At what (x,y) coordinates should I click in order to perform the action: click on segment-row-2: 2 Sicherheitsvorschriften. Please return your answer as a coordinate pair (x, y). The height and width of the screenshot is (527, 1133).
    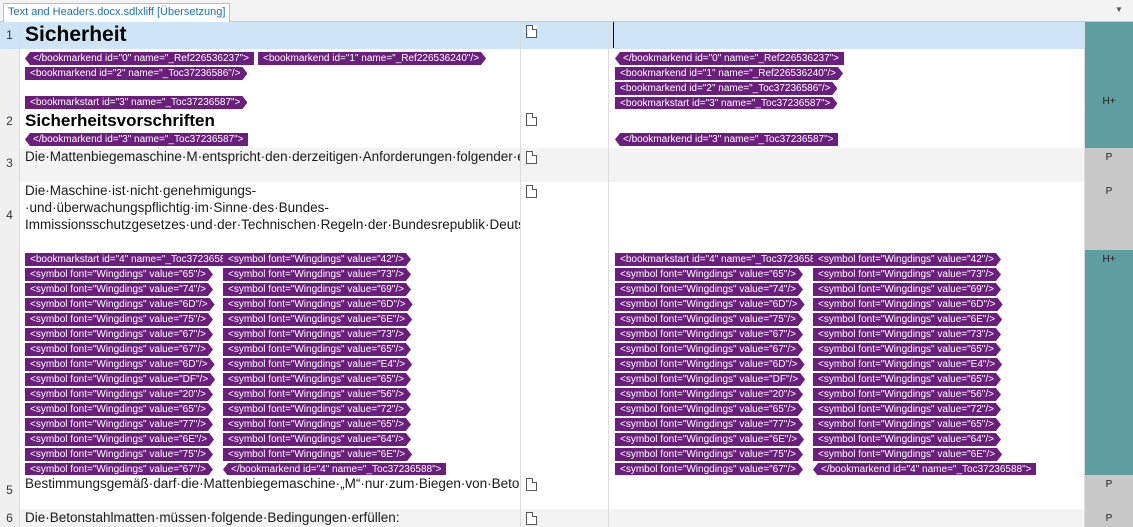
    Looking at the image, I should click on (566, 121).